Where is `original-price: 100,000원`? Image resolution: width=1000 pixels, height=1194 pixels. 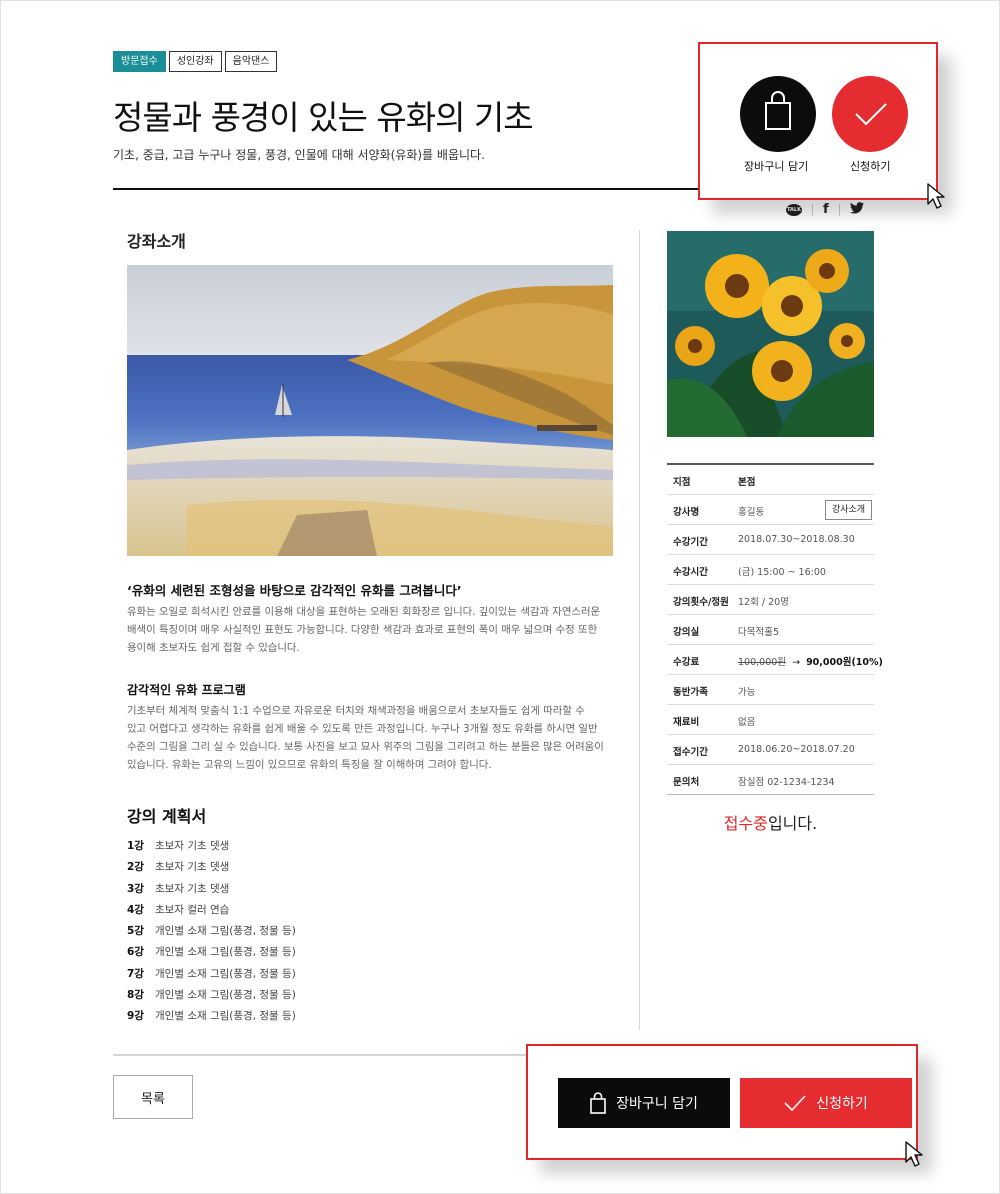
original-price: 100,000원 is located at coordinates (762, 662).